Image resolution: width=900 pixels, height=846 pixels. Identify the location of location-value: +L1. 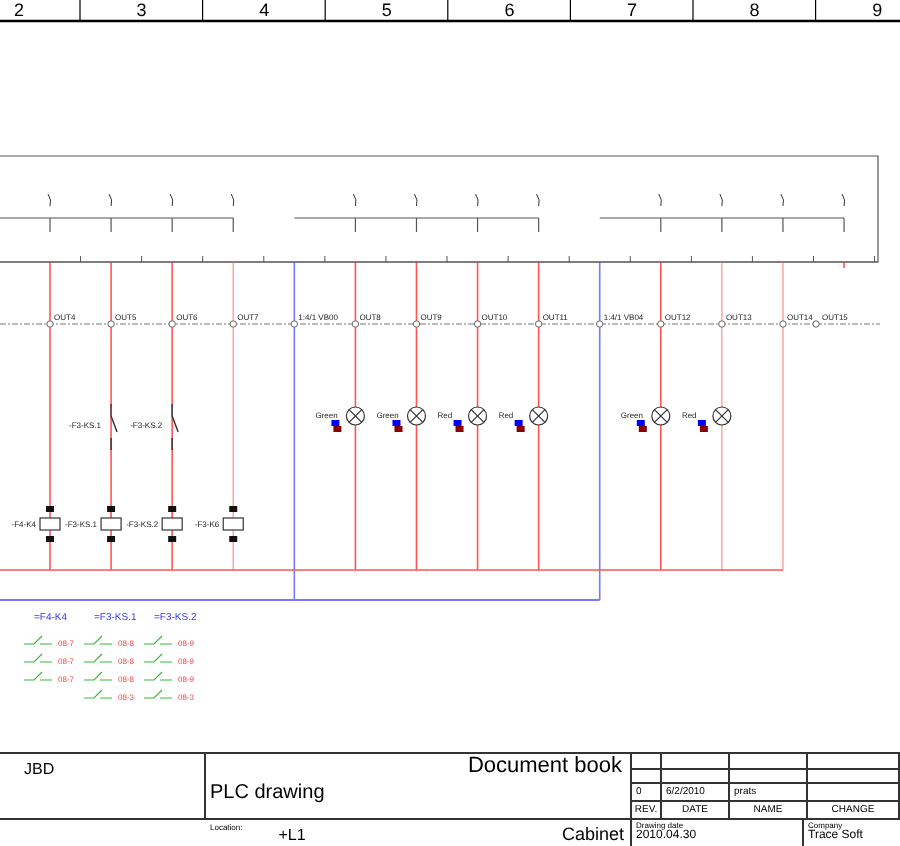
(292, 834).